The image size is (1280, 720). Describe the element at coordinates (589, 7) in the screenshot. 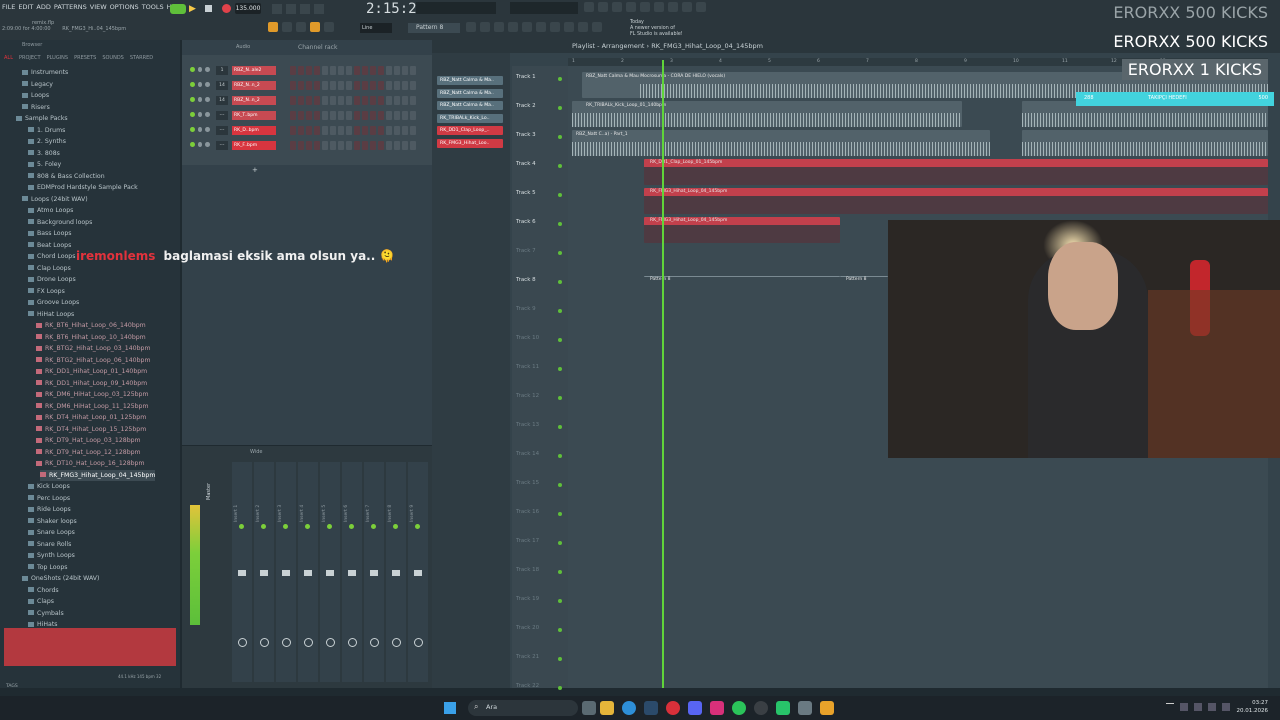

I see `undo-icon` at that location.